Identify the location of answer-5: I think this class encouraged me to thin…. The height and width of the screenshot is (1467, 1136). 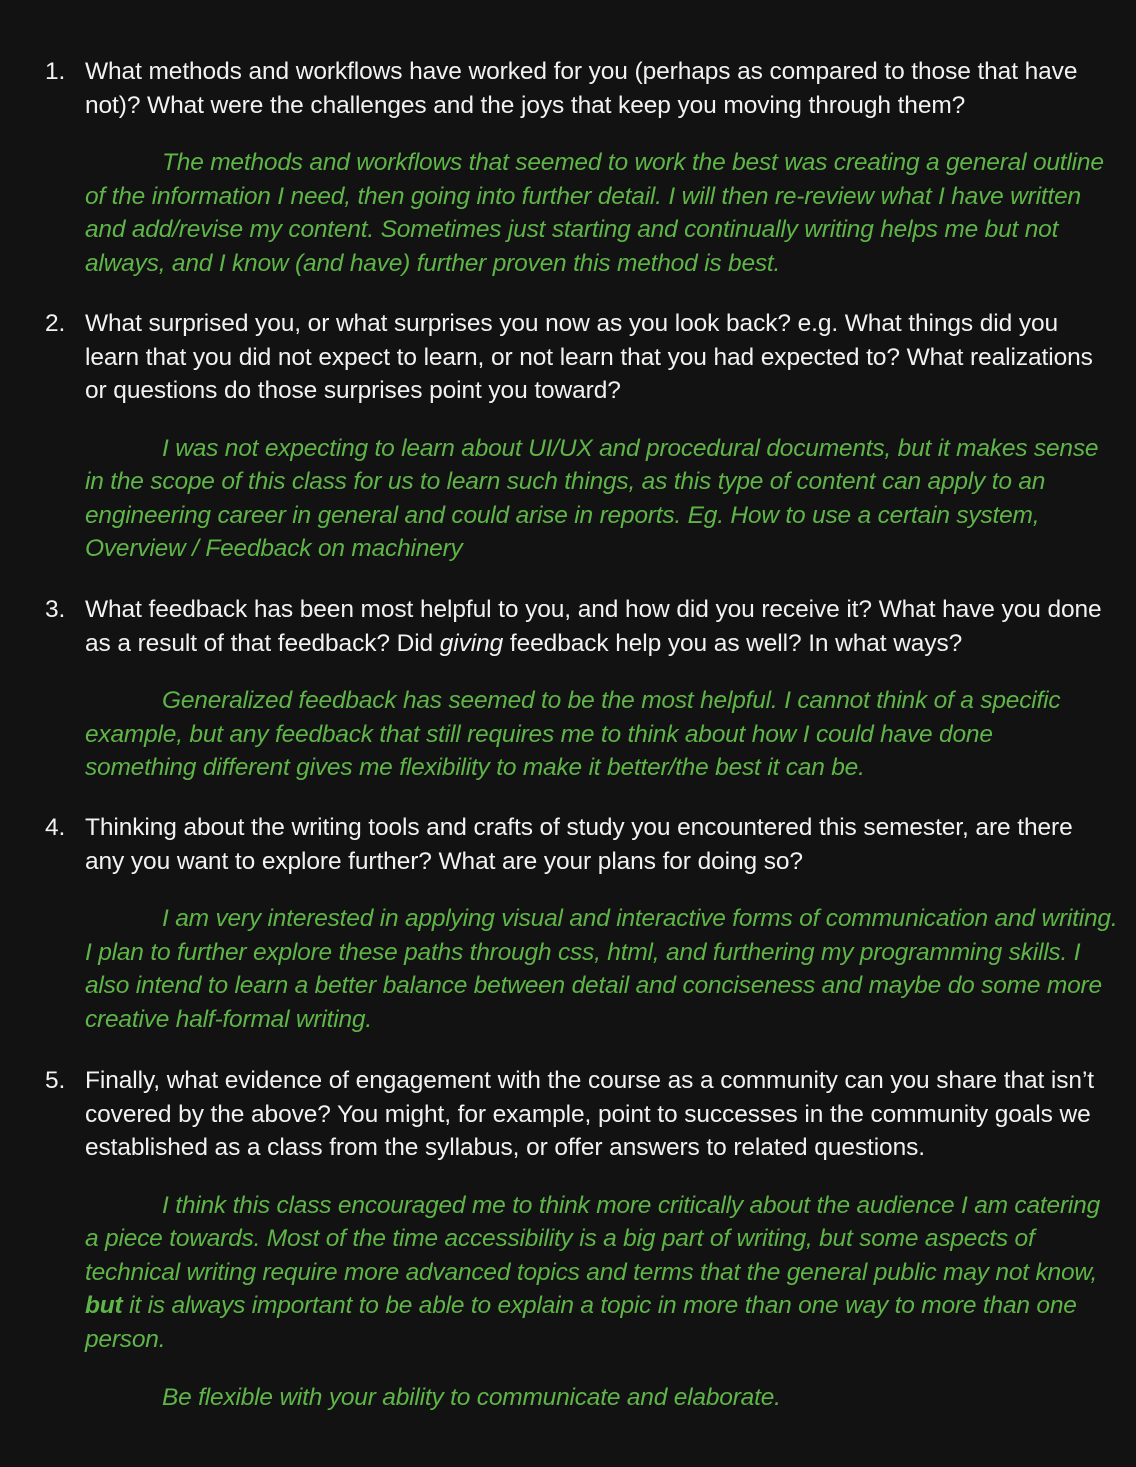
(597, 1273).